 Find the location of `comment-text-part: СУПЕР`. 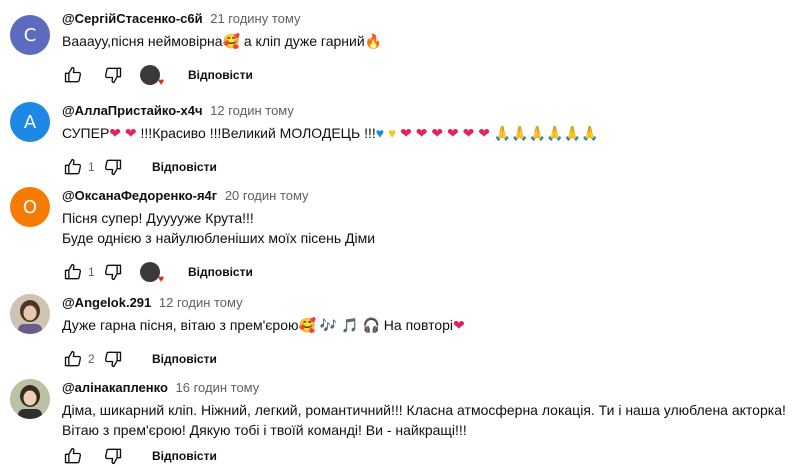

comment-text-part: СУПЕР is located at coordinates (86, 133).